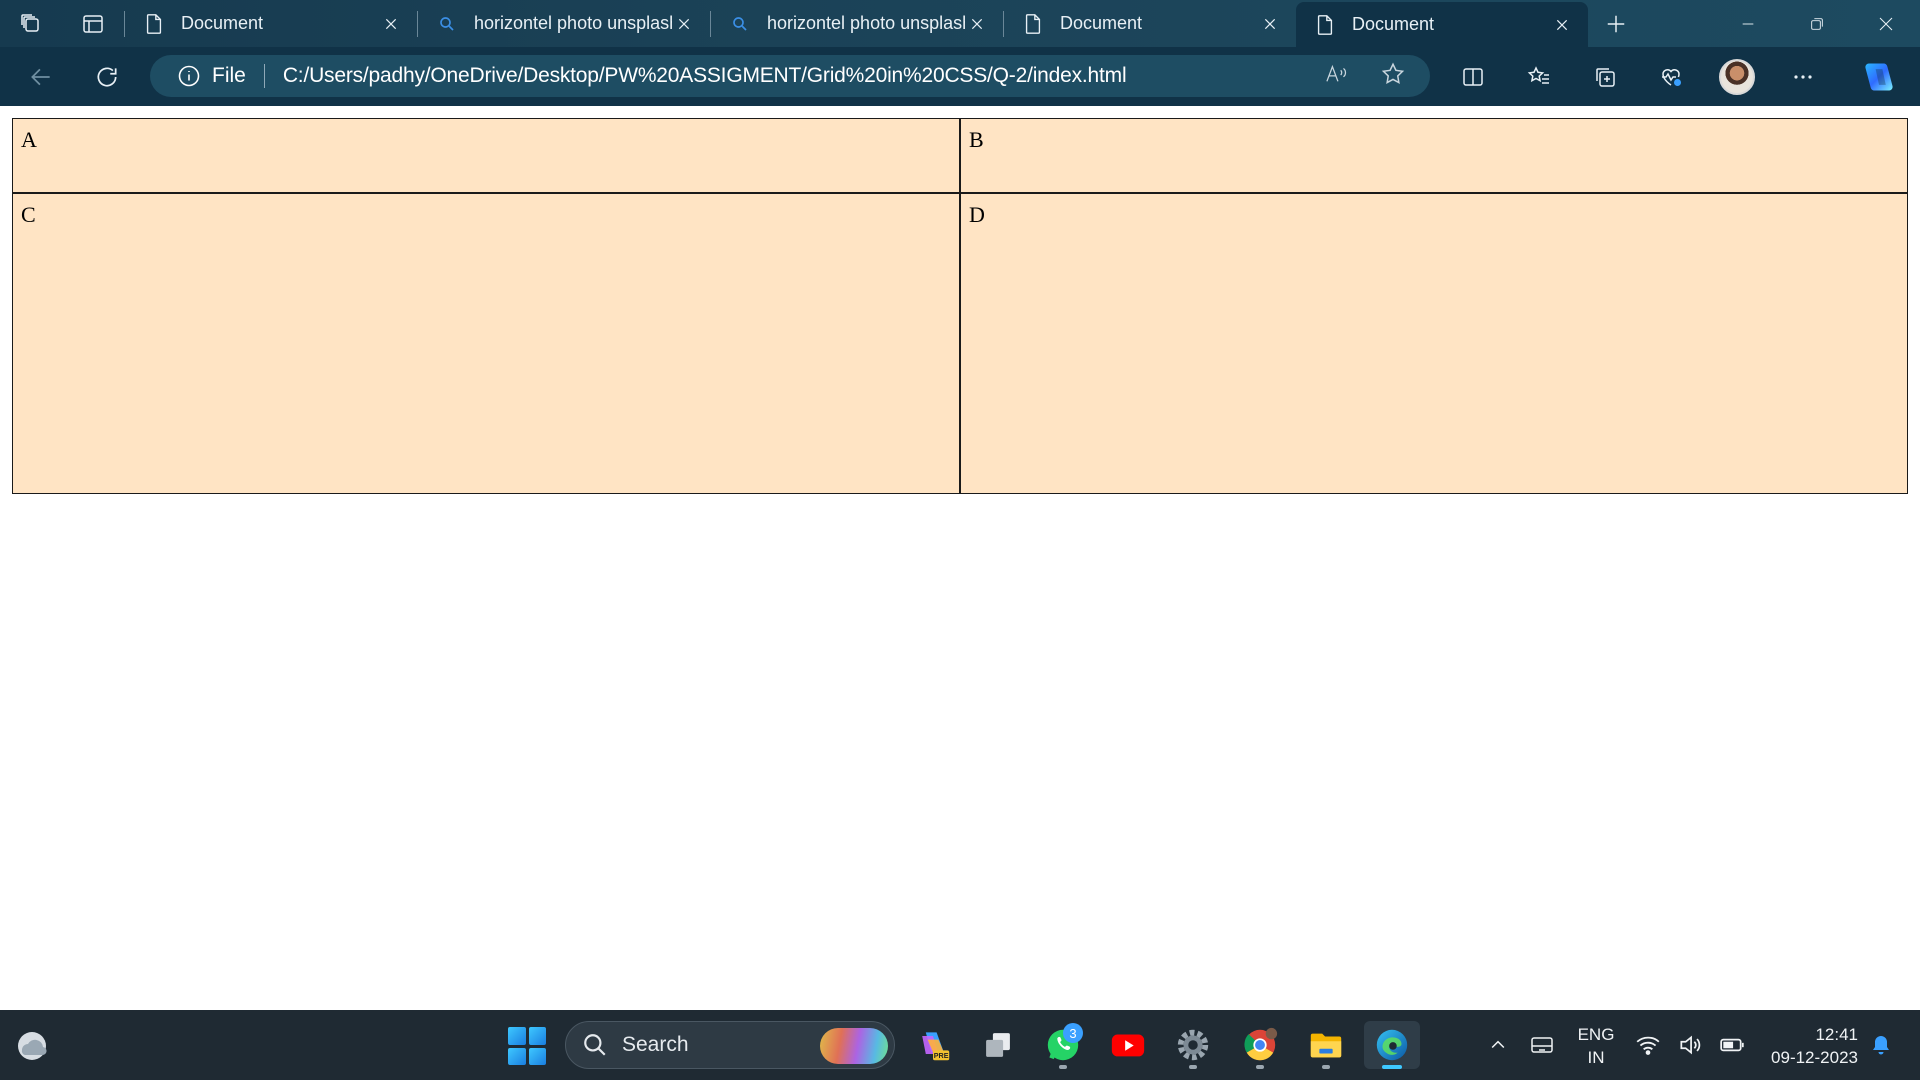  What do you see at coordinates (93, 23) in the screenshot?
I see `tab-actions-icon` at bounding box center [93, 23].